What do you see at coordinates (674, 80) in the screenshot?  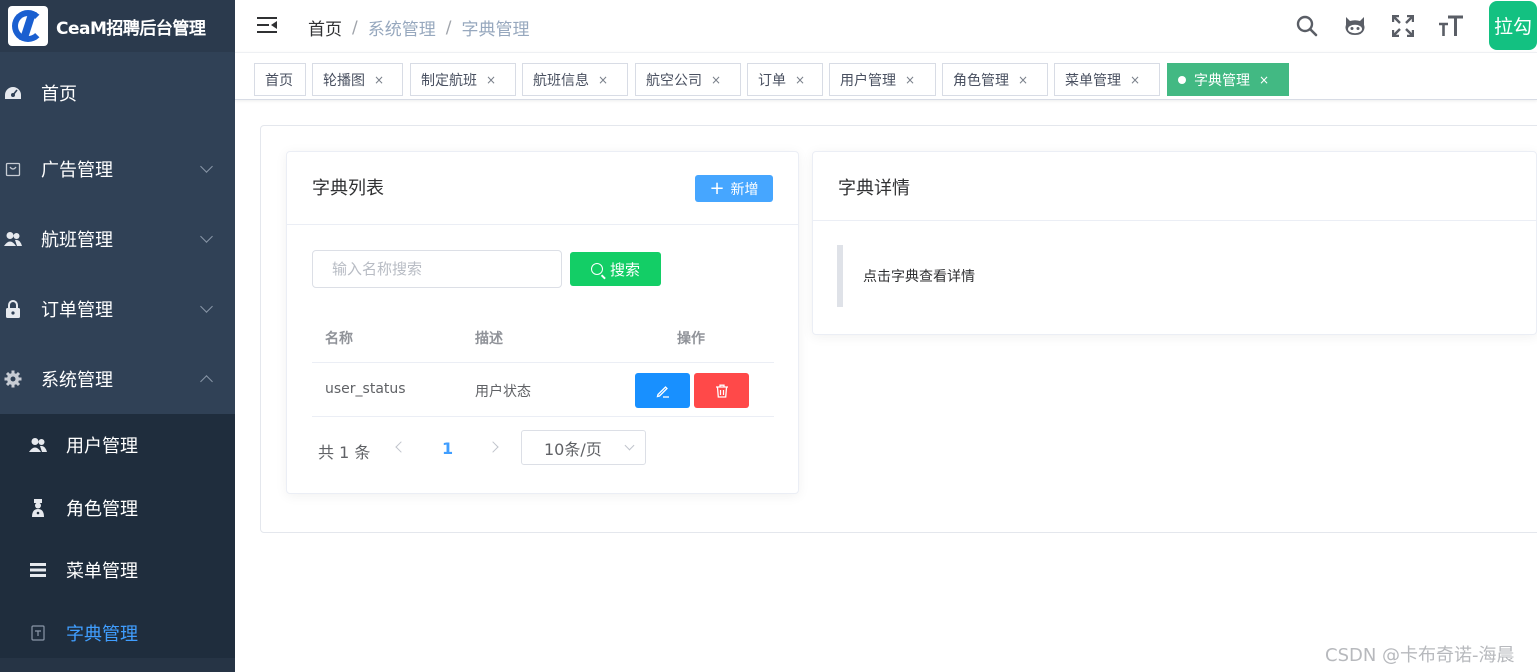 I see `tag-label: 航空公司` at bounding box center [674, 80].